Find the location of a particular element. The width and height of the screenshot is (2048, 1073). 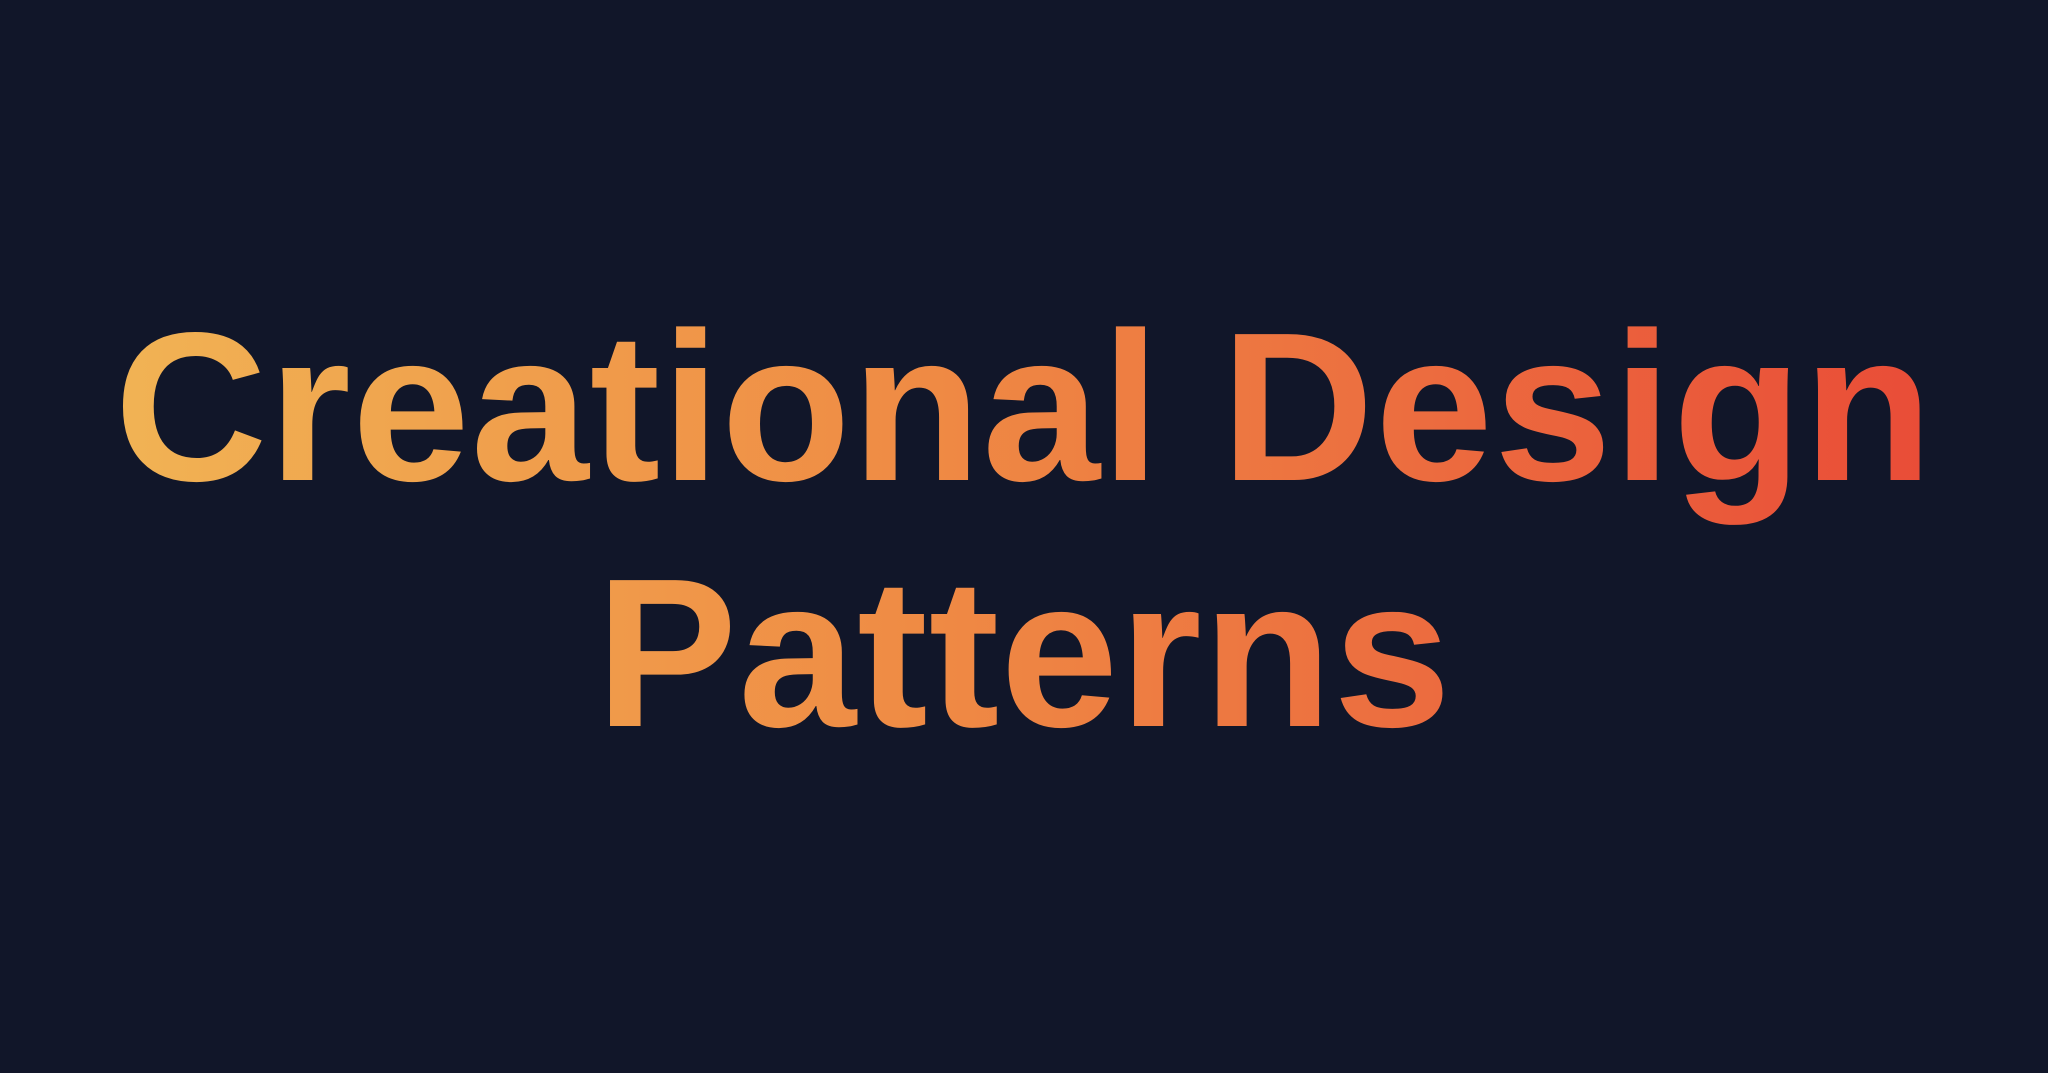

slide-title-line-2: Patterns is located at coordinates (1024, 652).